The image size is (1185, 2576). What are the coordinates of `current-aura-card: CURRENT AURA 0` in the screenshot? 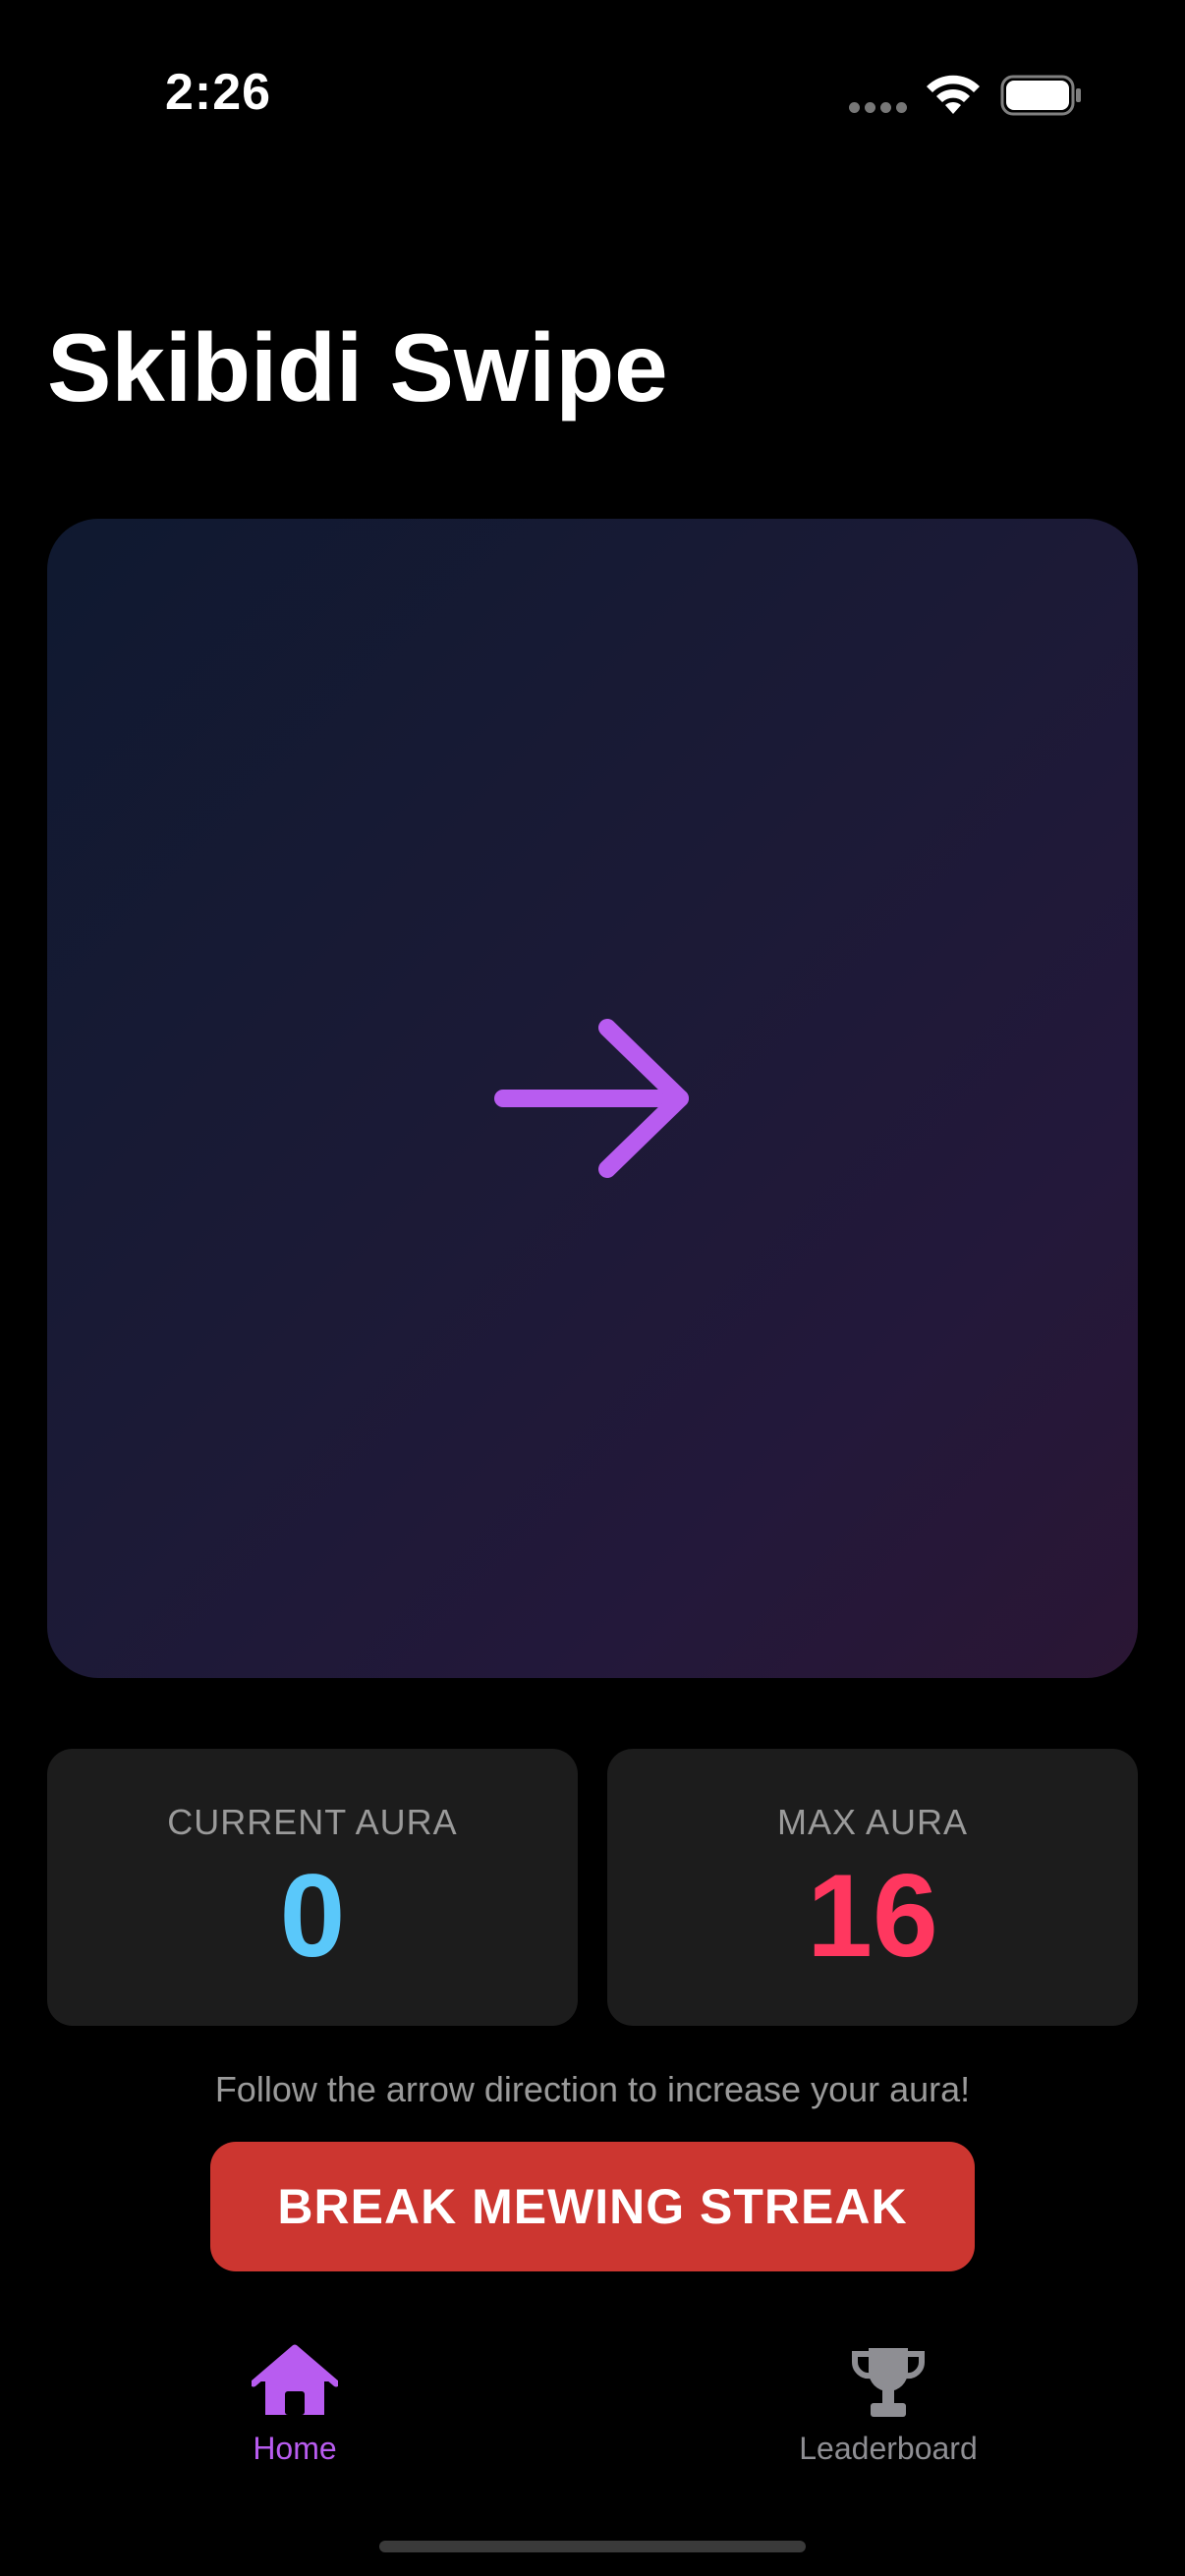 It's located at (313, 1887).